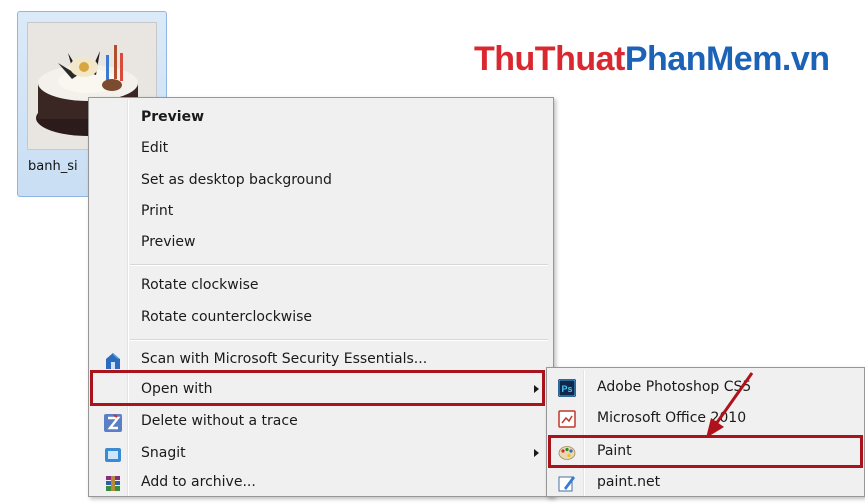 Image resolution: width=865 pixels, height=504 pixels. Describe the element at coordinates (113, 453) in the screenshot. I see `snagit-icon` at that location.